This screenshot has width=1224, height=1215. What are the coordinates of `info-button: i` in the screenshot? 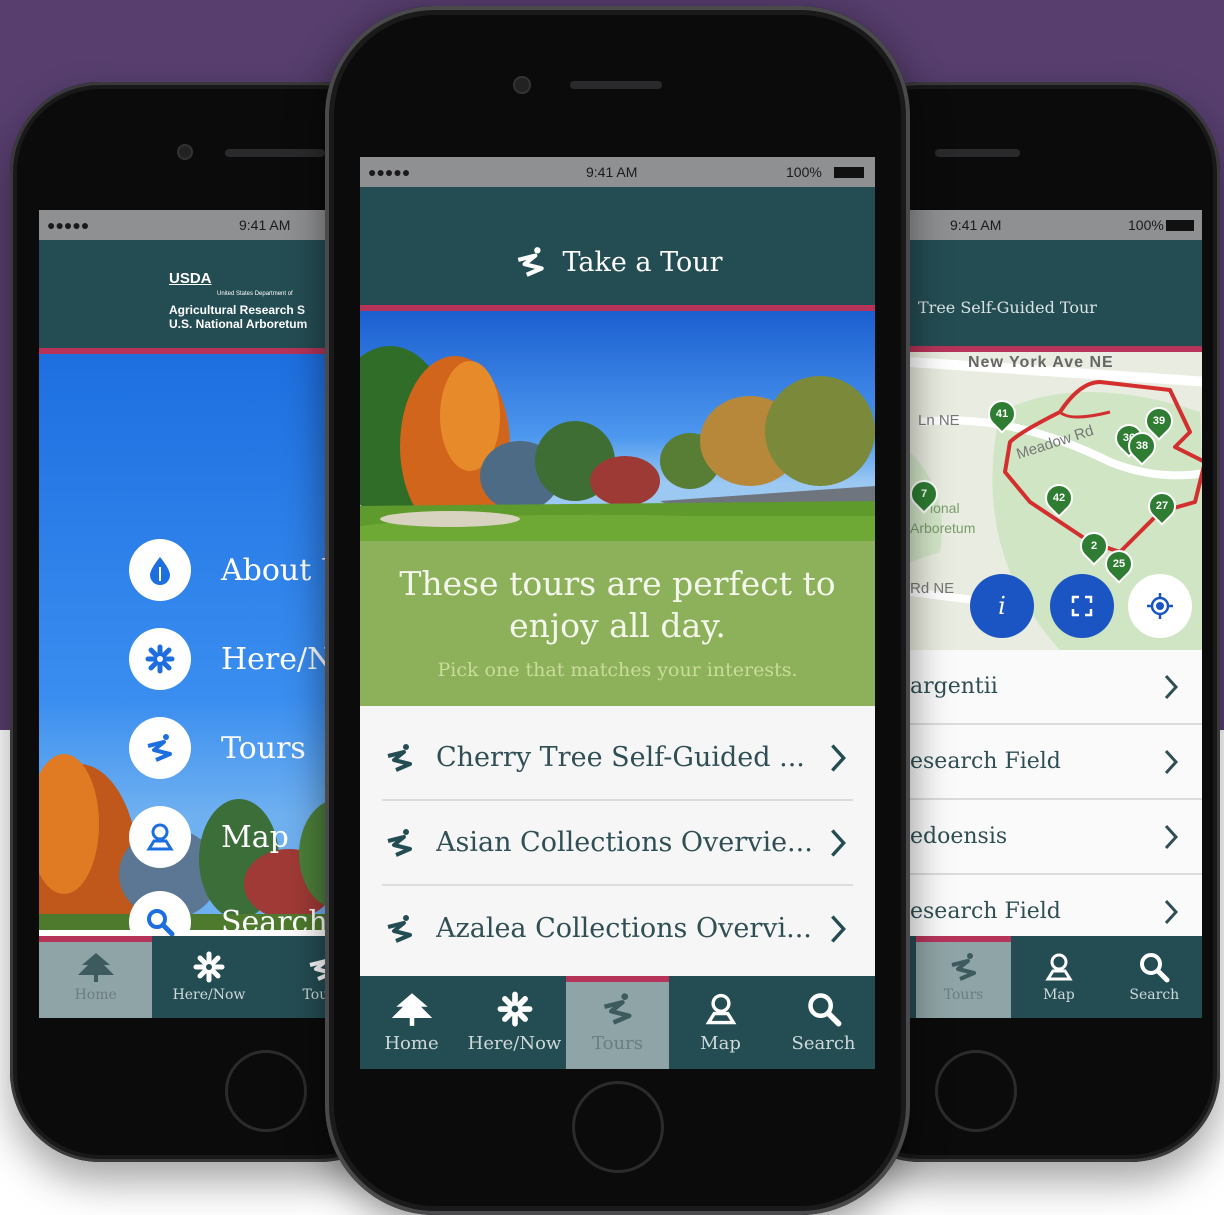 It's located at (1002, 606).